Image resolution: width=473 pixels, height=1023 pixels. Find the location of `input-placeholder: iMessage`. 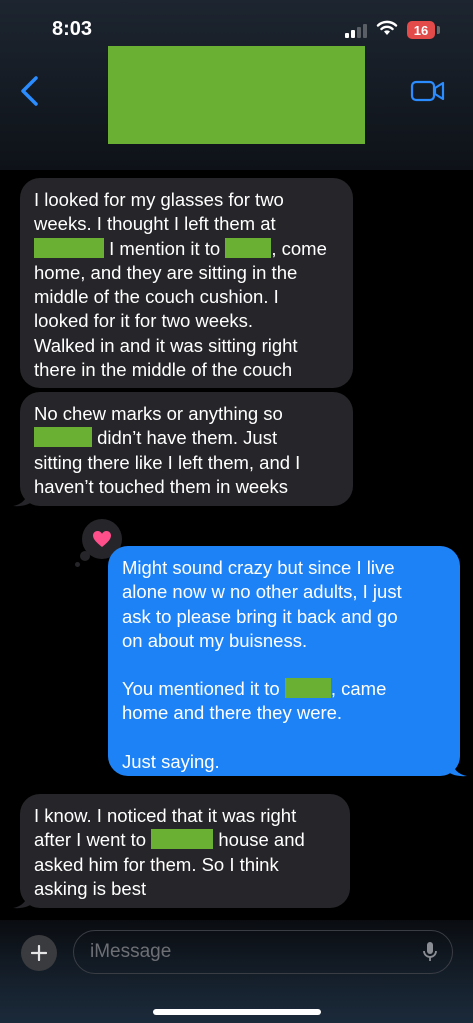

input-placeholder: iMessage is located at coordinates (131, 951).